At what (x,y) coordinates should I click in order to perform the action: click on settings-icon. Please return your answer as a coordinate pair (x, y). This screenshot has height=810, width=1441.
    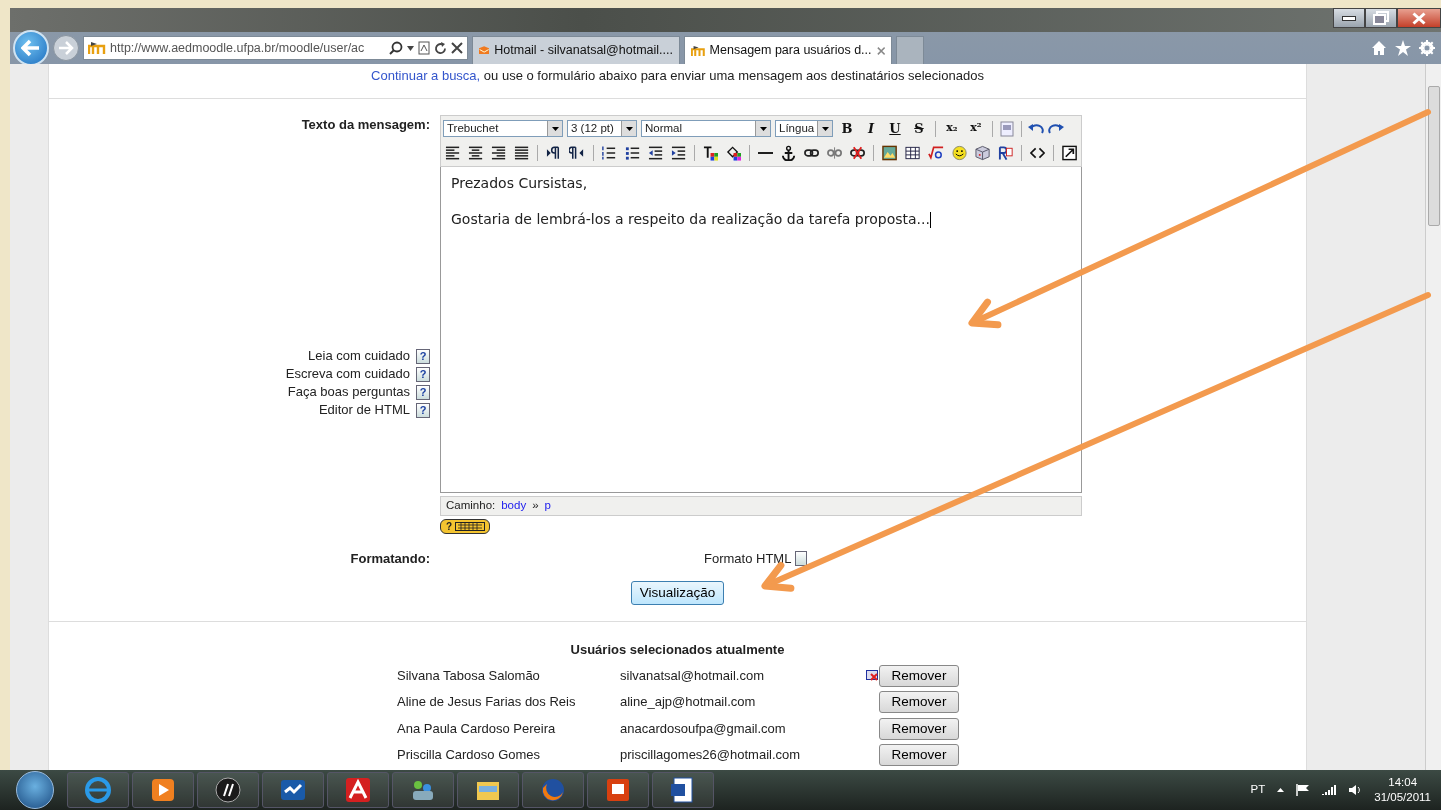
    Looking at the image, I should click on (1427, 48).